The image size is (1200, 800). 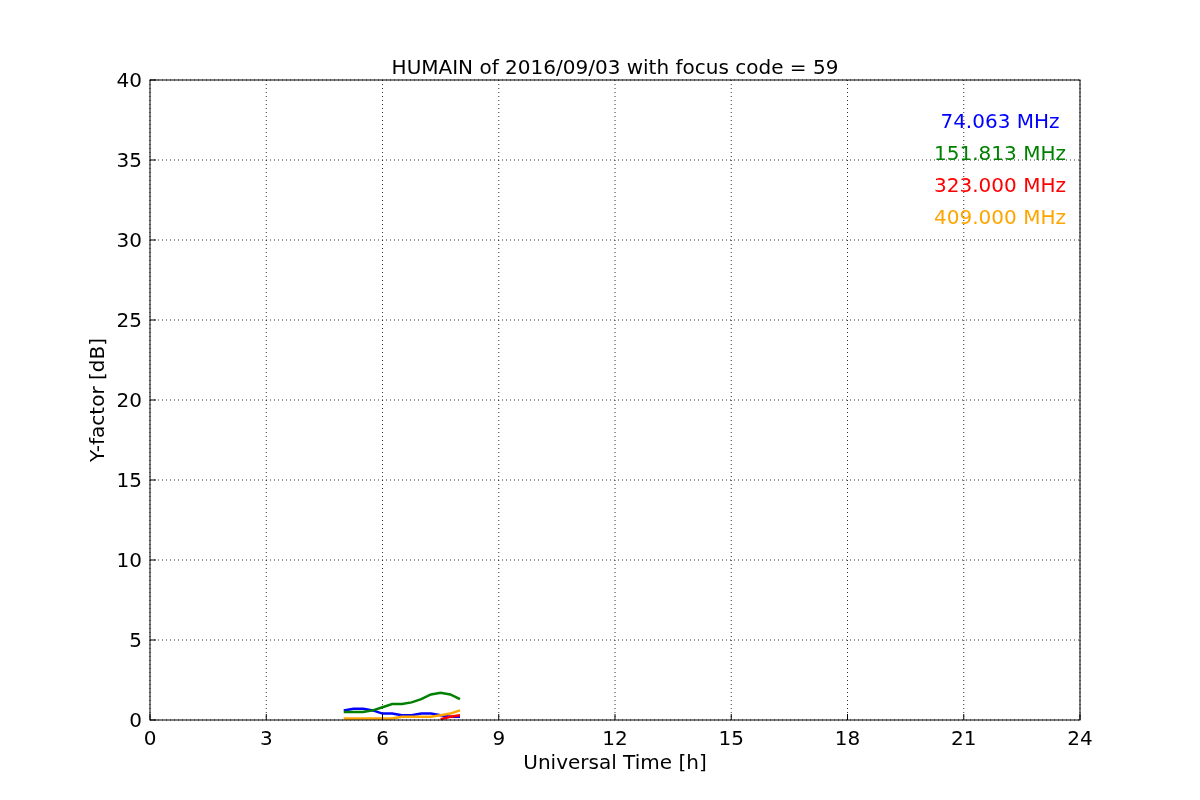 What do you see at coordinates (129, 400) in the screenshot?
I see `y-tick-label: 20` at bounding box center [129, 400].